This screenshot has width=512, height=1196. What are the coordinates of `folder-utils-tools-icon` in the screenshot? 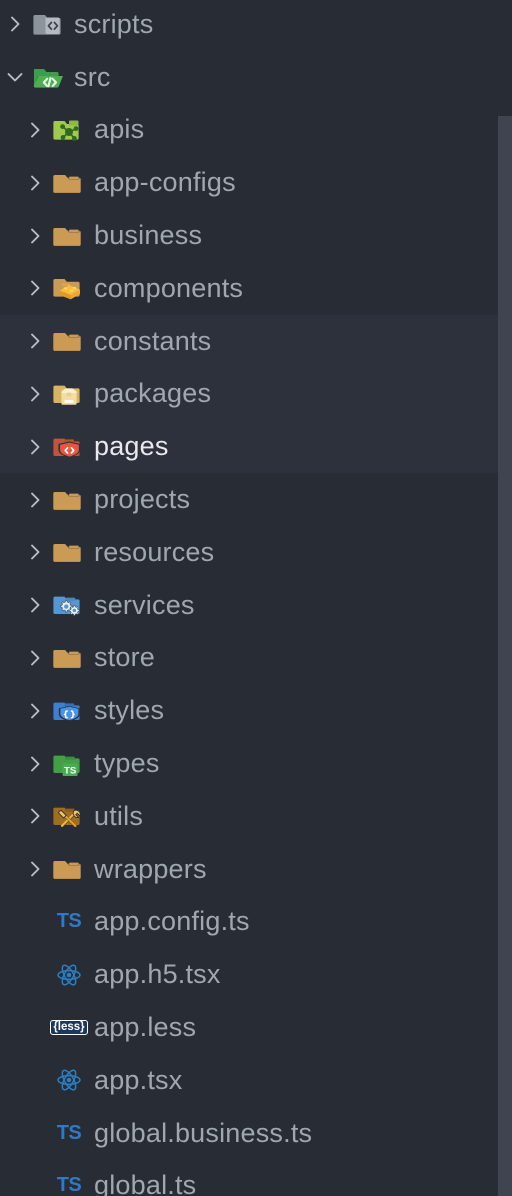 It's located at (69, 816).